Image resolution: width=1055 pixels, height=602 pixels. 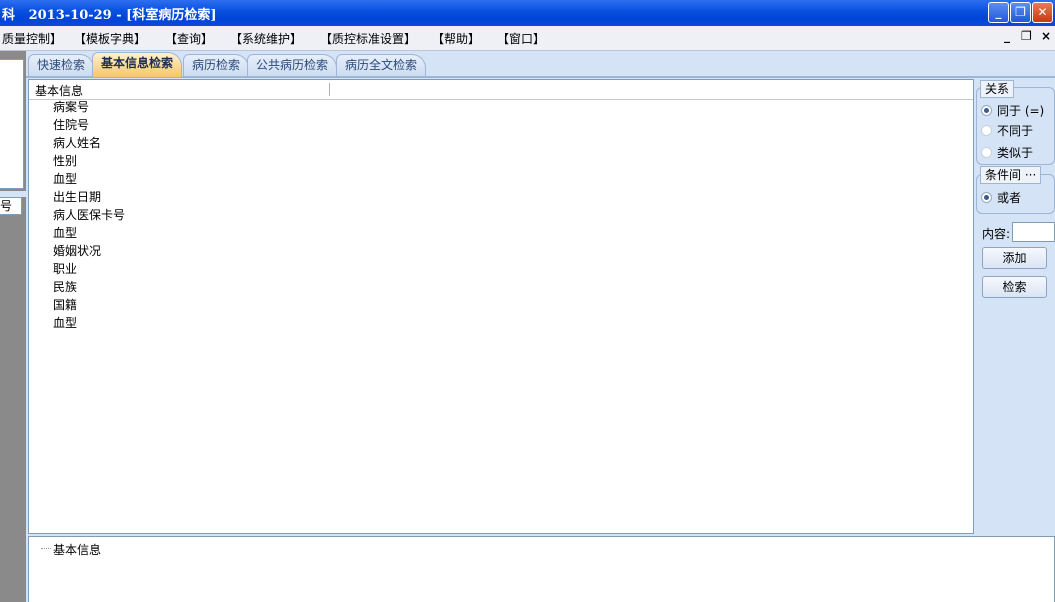 What do you see at coordinates (1015, 153) in the screenshot?
I see `relation-option-label: 类似于` at bounding box center [1015, 153].